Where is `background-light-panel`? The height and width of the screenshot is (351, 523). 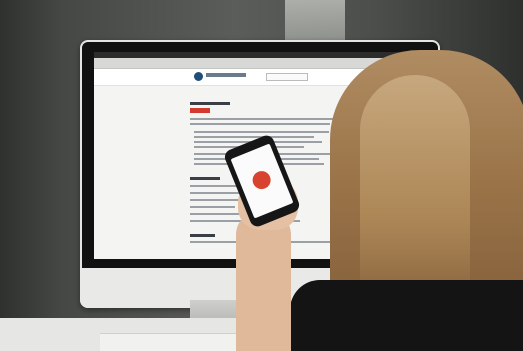 background-light-panel is located at coordinates (315, 22).